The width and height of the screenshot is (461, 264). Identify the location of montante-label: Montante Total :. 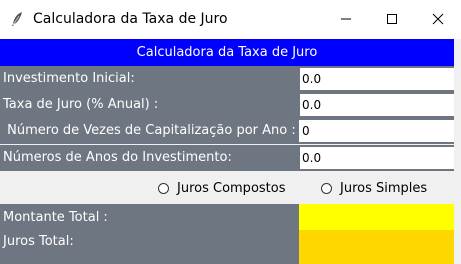
(149, 217).